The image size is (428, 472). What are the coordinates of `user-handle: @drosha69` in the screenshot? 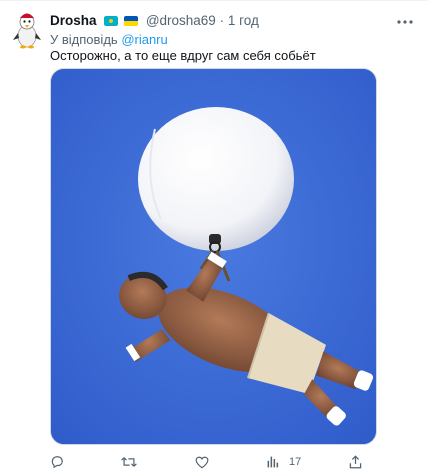 It's located at (181, 20).